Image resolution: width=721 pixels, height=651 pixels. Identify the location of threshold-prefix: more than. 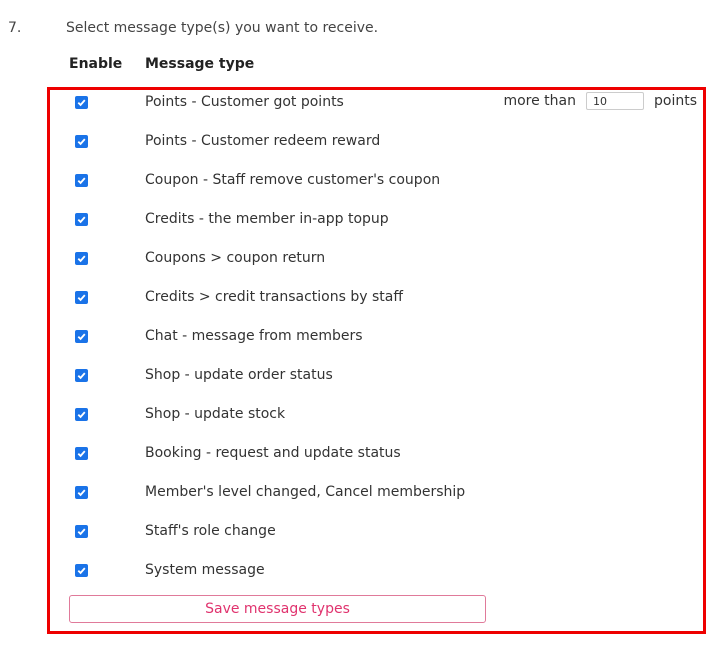
(539, 101).